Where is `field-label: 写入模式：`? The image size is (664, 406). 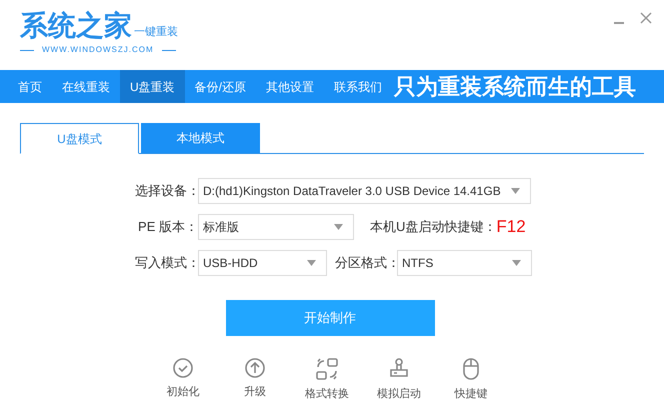 field-label: 写入模式： is located at coordinates (166, 263).